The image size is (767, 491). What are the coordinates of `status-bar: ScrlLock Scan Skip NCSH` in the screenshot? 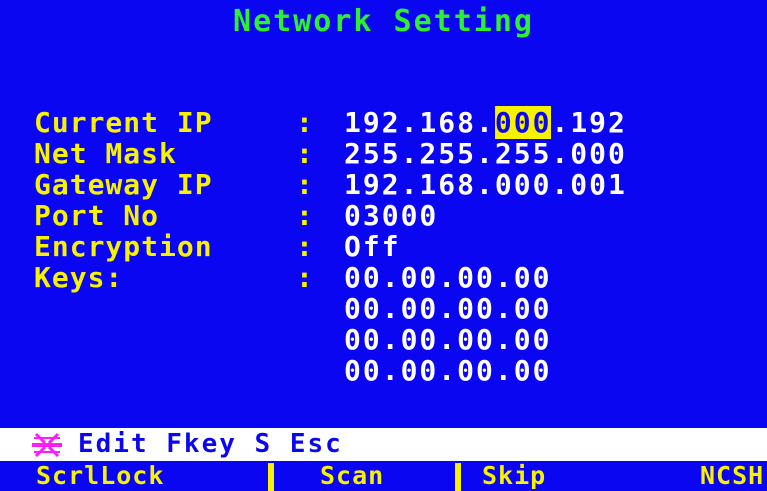 It's located at (383, 476).